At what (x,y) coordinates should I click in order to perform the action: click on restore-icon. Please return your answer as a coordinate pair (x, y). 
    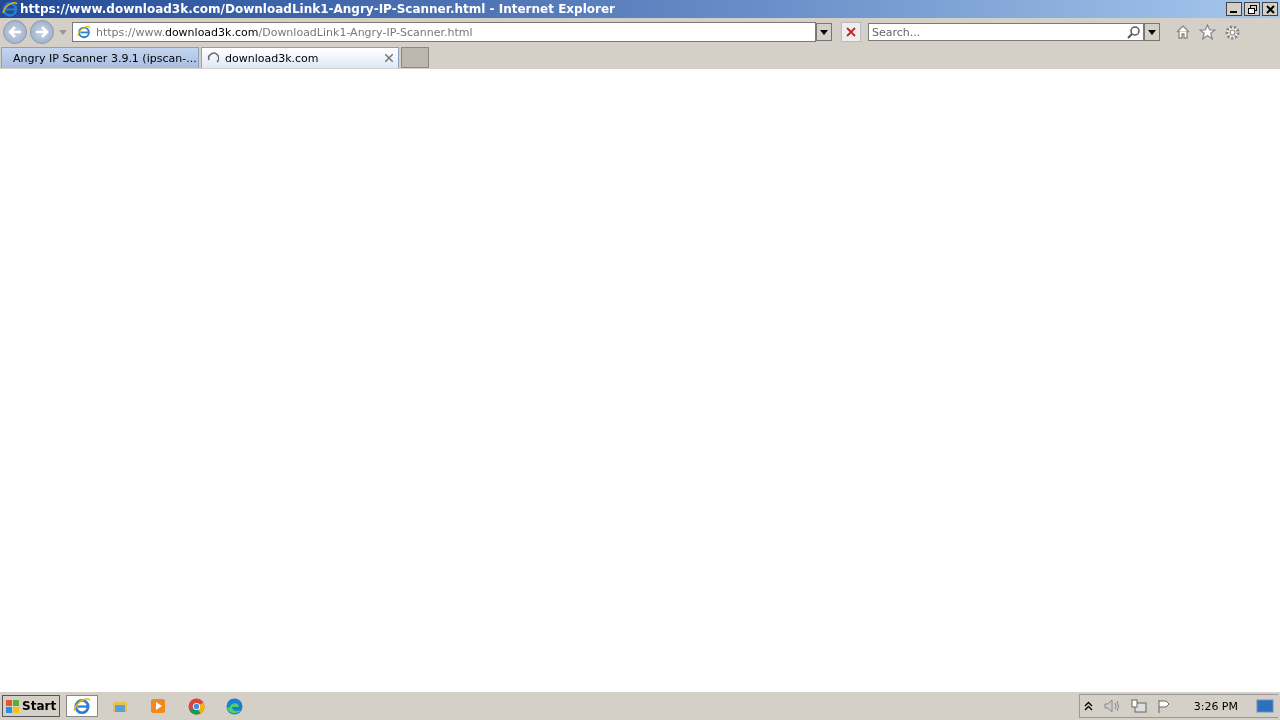
    Looking at the image, I should click on (1252, 9).